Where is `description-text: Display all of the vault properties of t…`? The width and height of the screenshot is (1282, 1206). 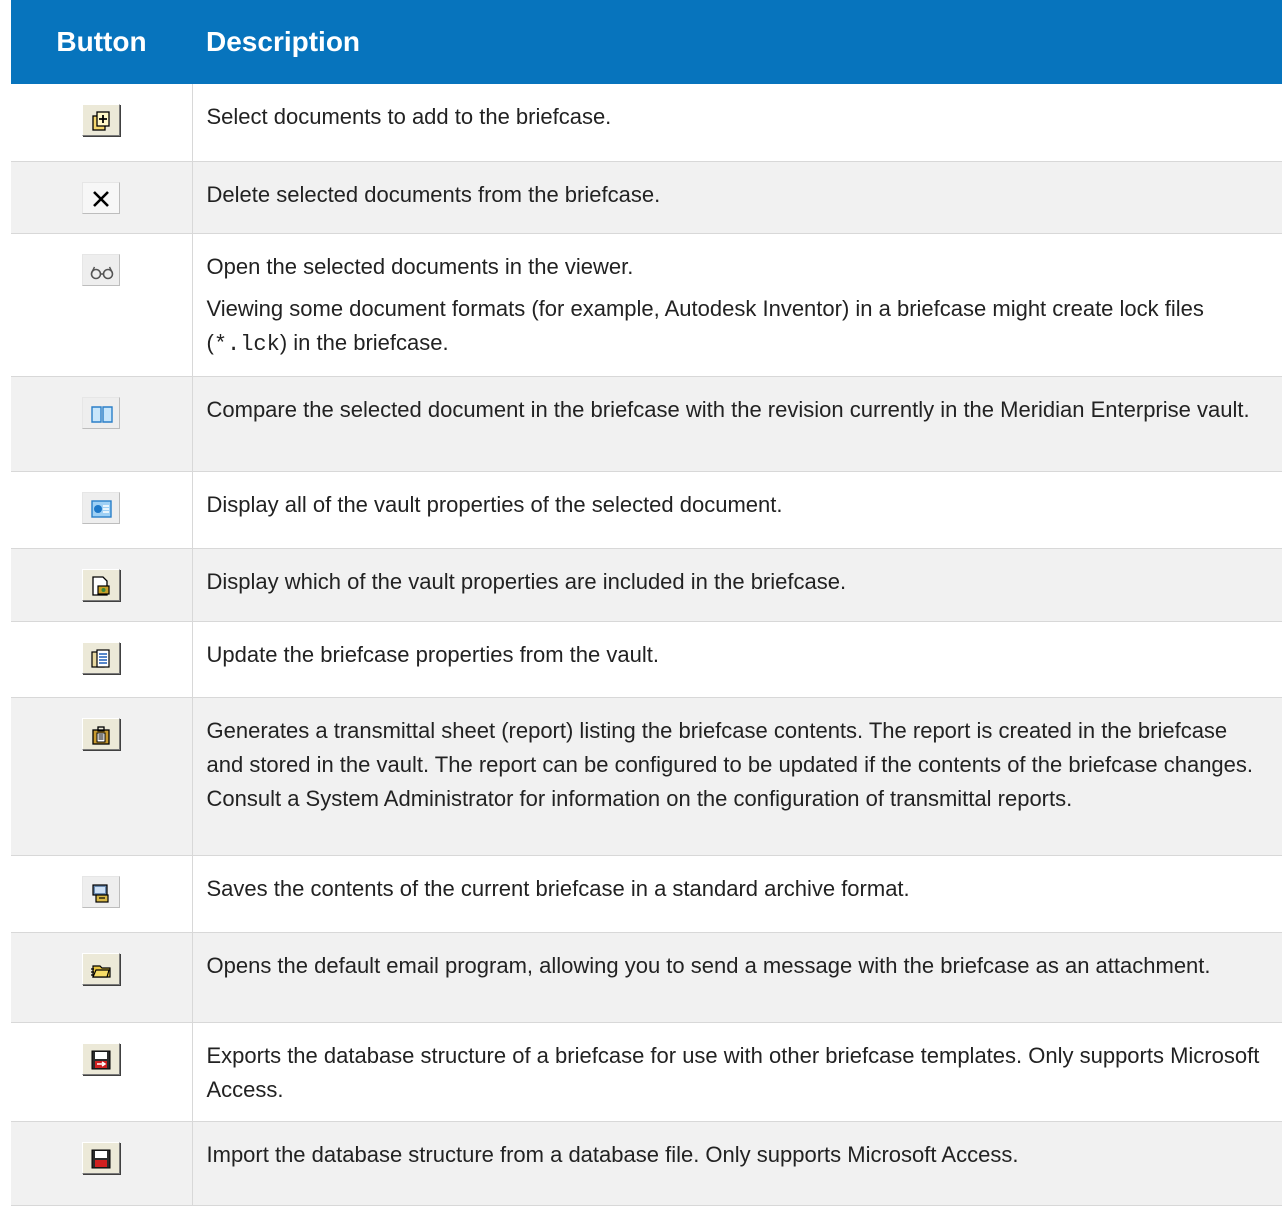 description-text: Display all of the vault properties of t… is located at coordinates (494, 504).